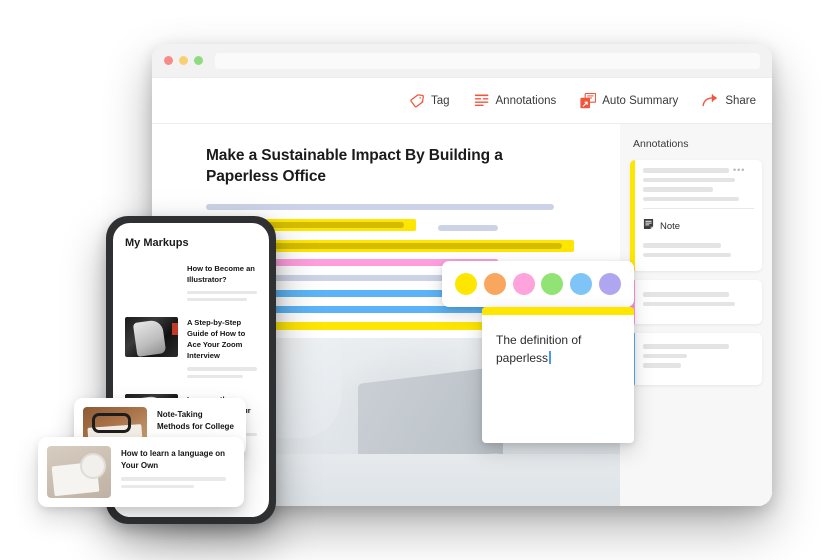 Image resolution: width=840 pixels, height=560 pixels. What do you see at coordinates (609, 284) in the screenshot?
I see `color-swatch-purple` at bounding box center [609, 284].